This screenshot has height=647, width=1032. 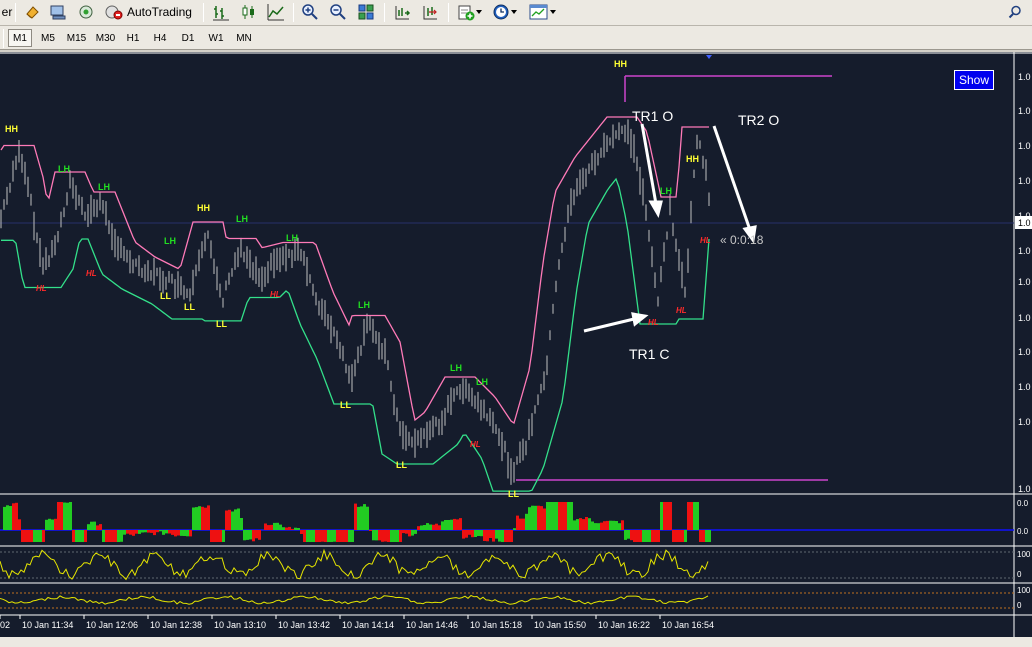 What do you see at coordinates (276, 12) in the screenshot?
I see `line-chart-icon` at bounding box center [276, 12].